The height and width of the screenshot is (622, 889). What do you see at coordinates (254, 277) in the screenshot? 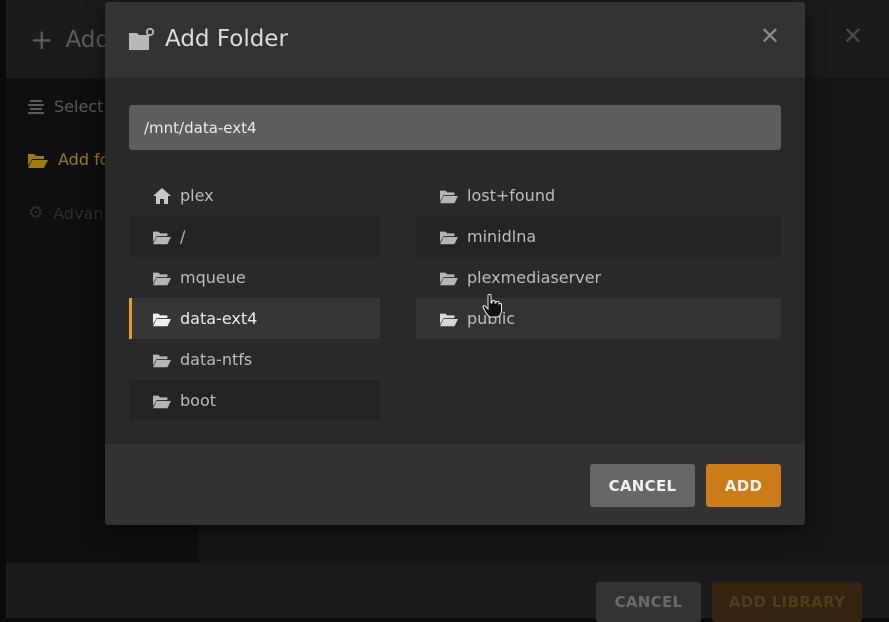
I see `folder-item: mqueue` at bounding box center [254, 277].